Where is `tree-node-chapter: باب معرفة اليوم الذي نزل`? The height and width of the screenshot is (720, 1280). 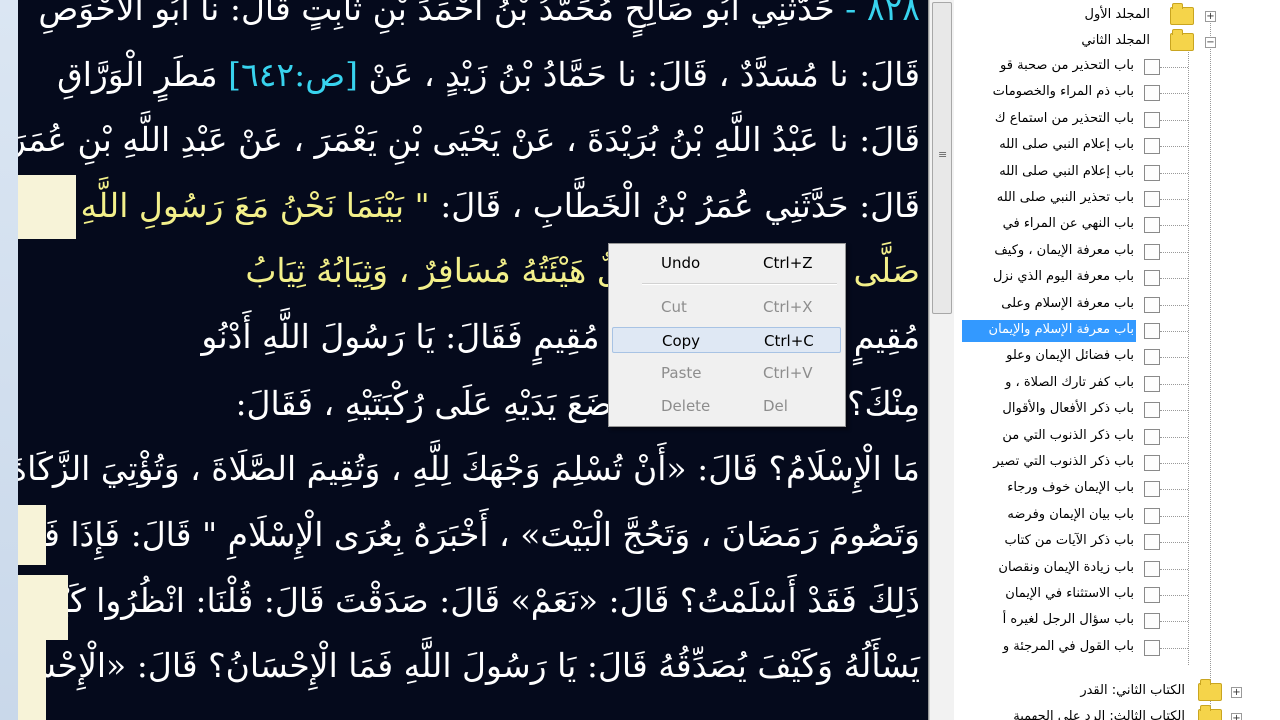 tree-node-chapter: باب معرفة اليوم الذي نزل is located at coordinates (1049, 278).